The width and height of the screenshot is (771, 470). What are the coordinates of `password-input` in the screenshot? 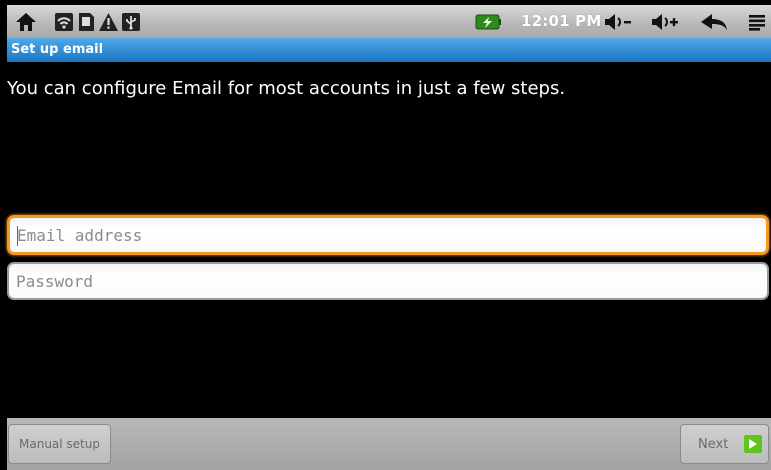 It's located at (388, 281).